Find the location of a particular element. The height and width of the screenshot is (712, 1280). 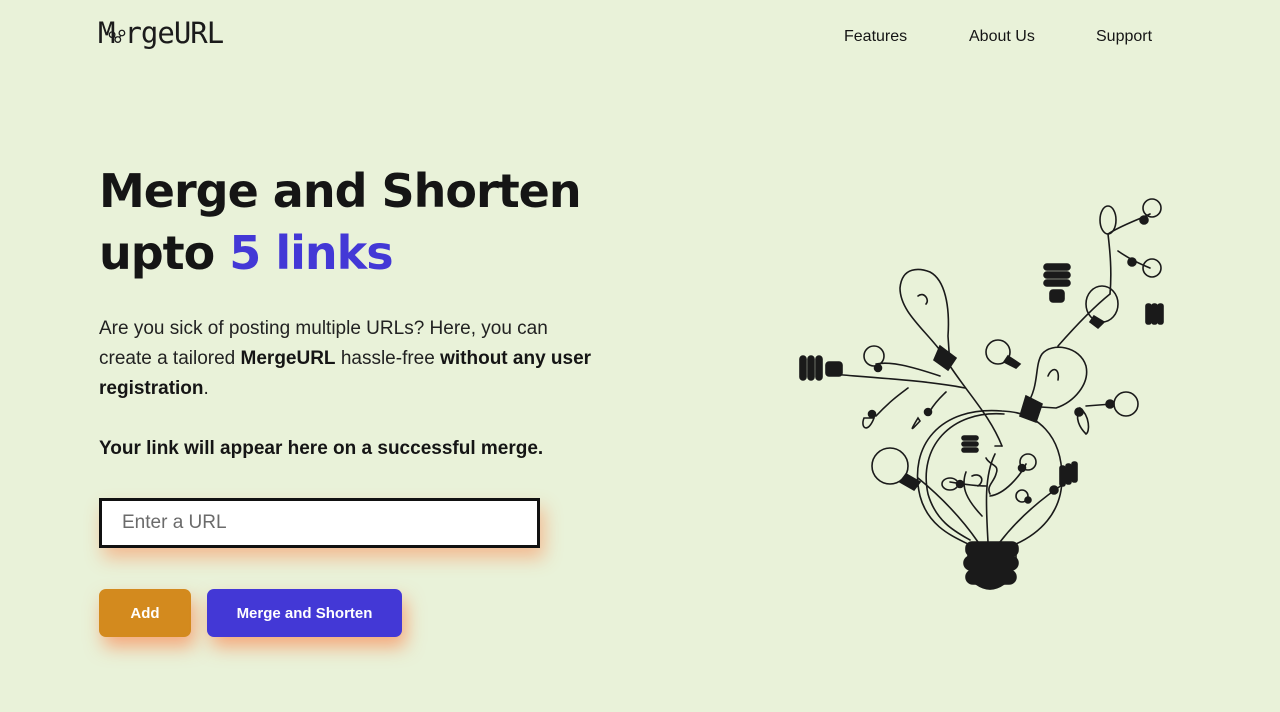

nav-support: Support is located at coordinates (1124, 37).